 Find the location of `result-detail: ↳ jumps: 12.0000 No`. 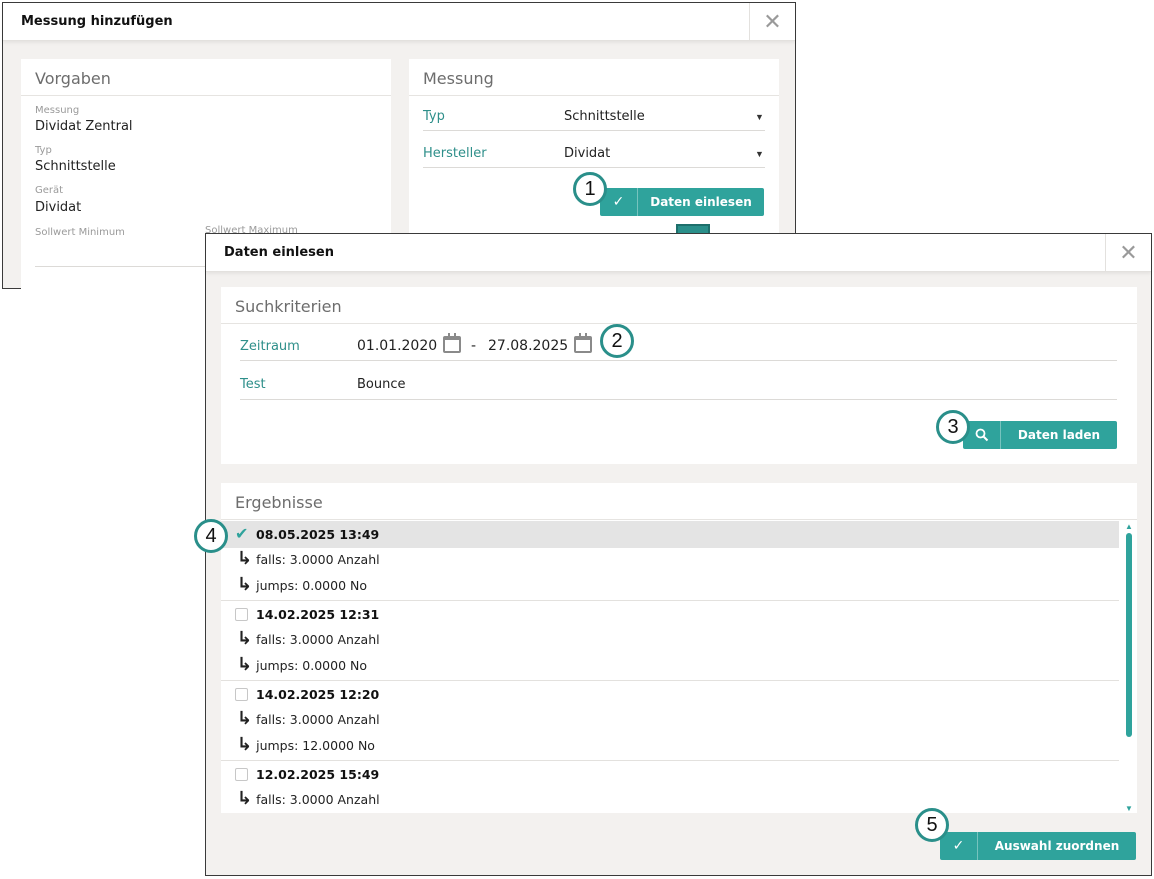

result-detail: ↳ jumps: 12.0000 No is located at coordinates (306, 744).